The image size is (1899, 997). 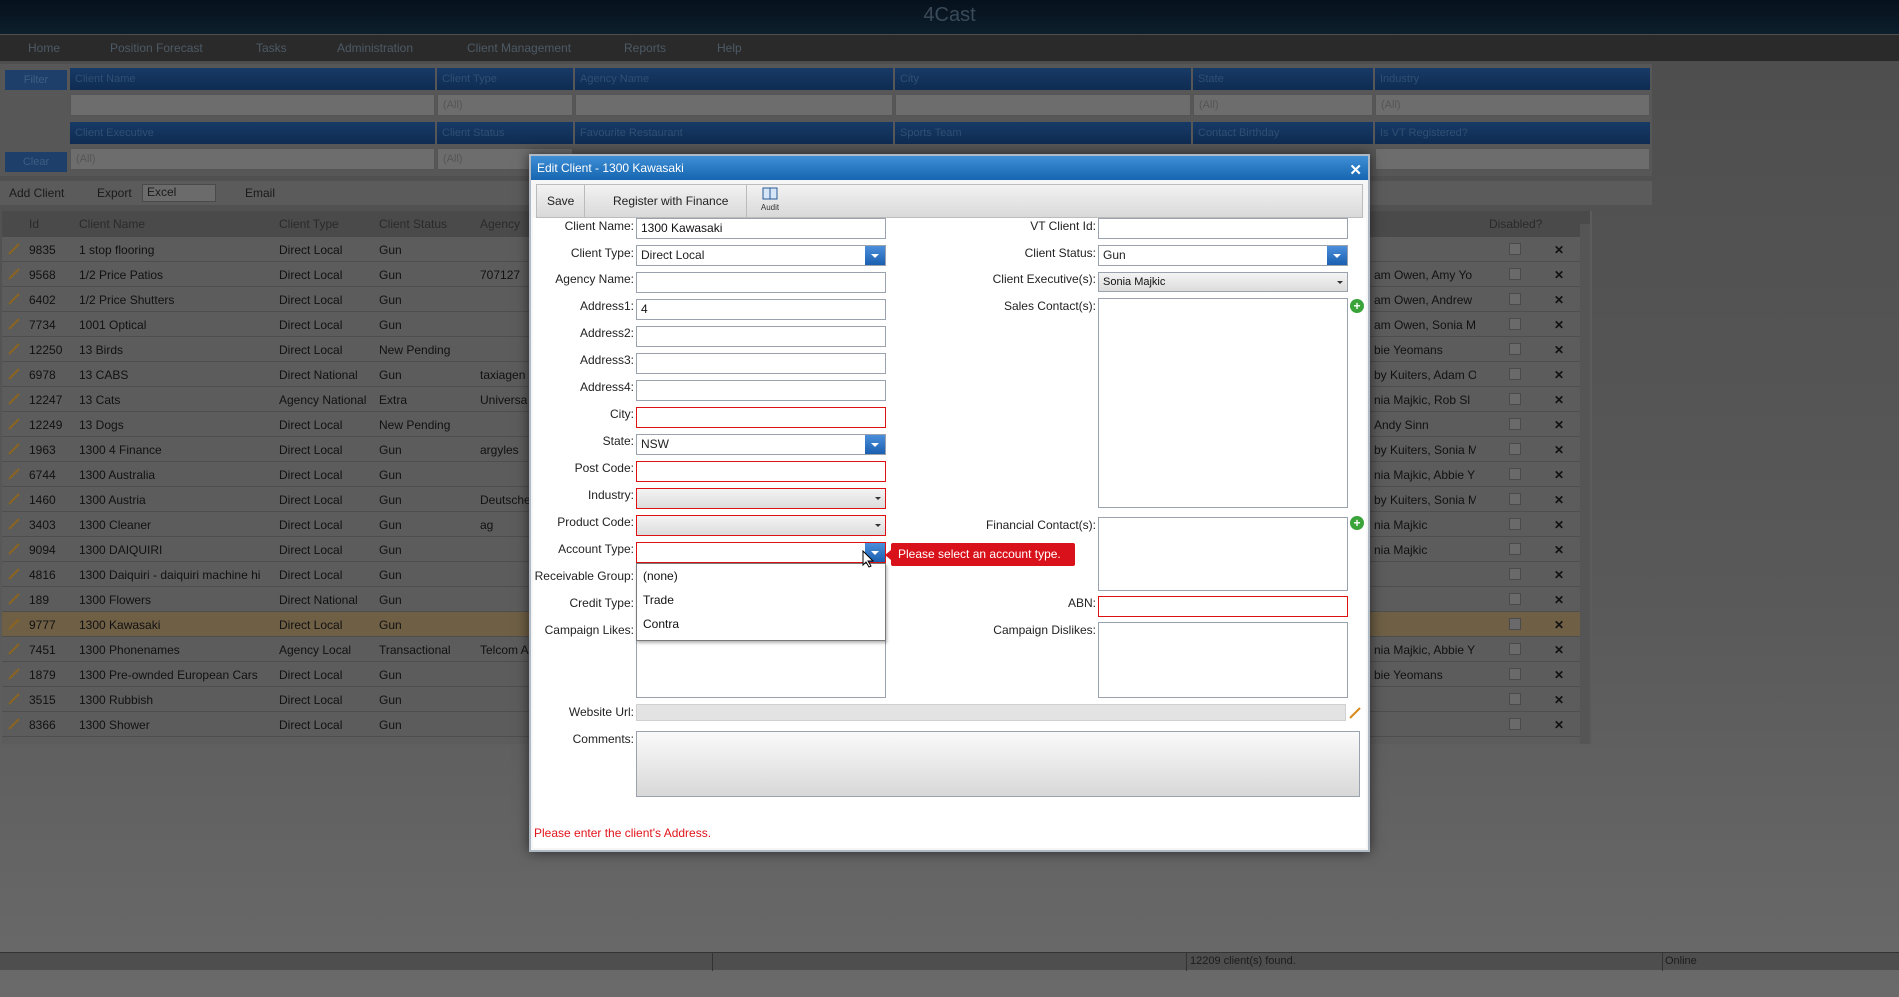 What do you see at coordinates (1357, 523) in the screenshot?
I see `add-financial-contact-icon: +` at bounding box center [1357, 523].